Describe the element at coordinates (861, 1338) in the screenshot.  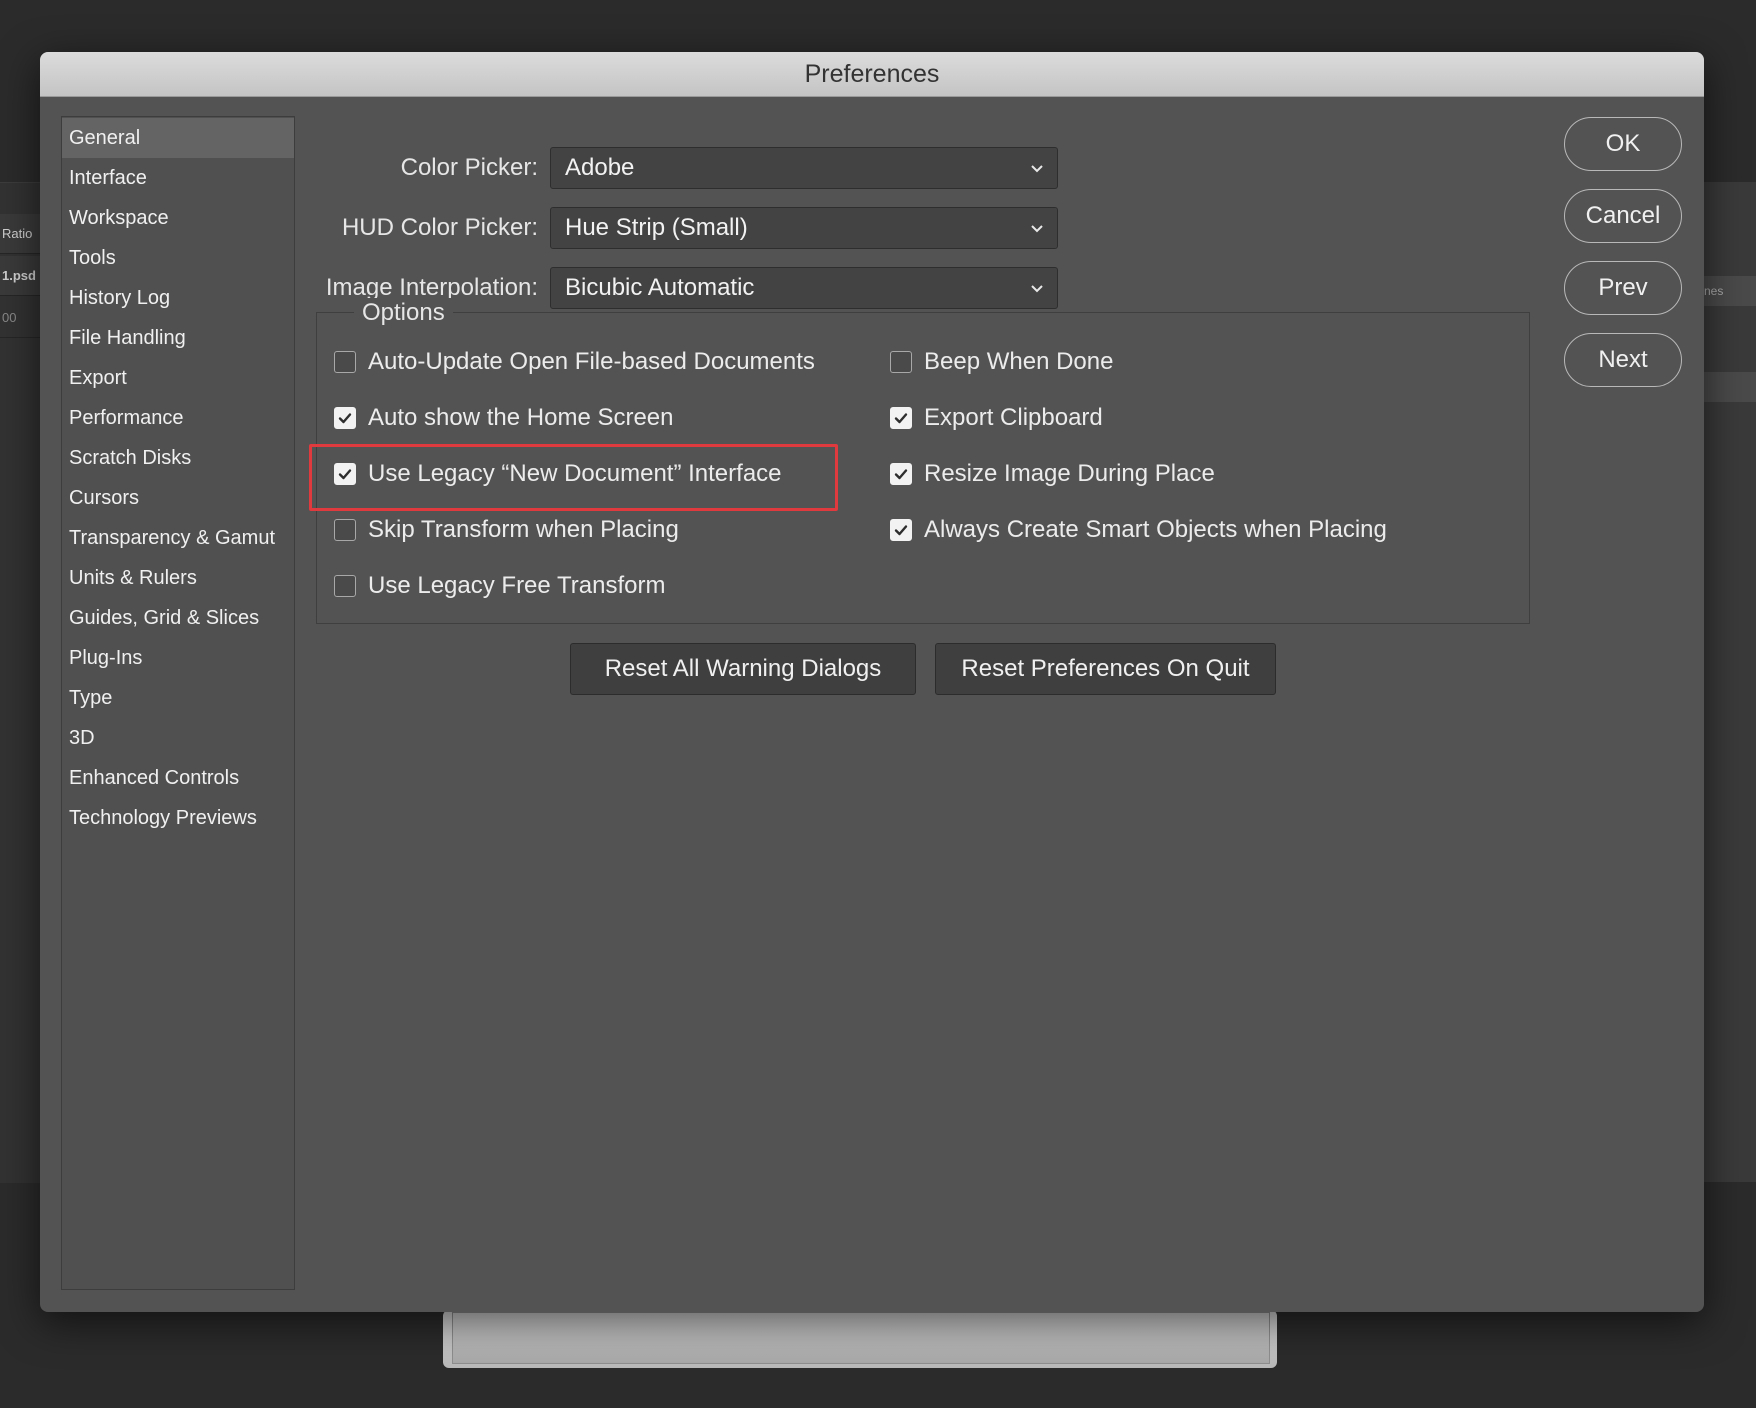
I see `background-bottom-tray-inner` at that location.